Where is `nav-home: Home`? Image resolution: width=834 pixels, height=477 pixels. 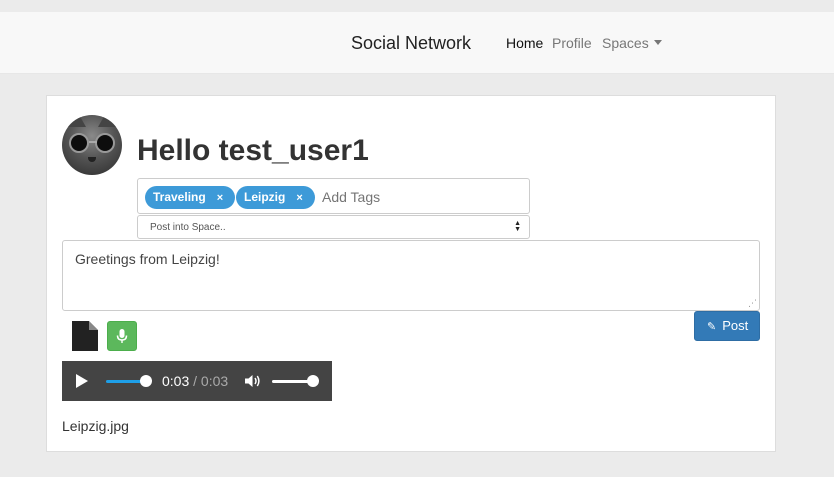
nav-home: Home is located at coordinates (524, 43).